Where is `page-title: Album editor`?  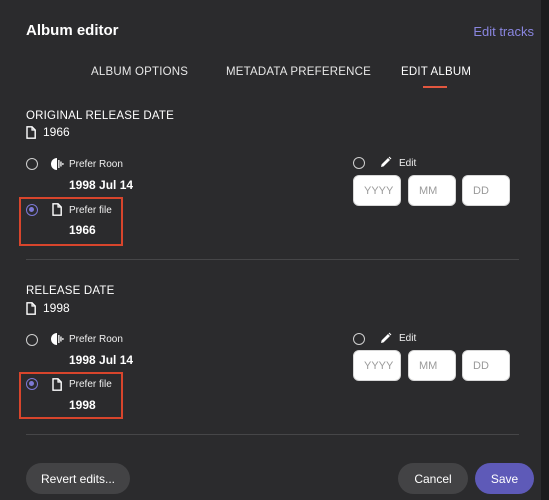 page-title: Album editor is located at coordinates (72, 30).